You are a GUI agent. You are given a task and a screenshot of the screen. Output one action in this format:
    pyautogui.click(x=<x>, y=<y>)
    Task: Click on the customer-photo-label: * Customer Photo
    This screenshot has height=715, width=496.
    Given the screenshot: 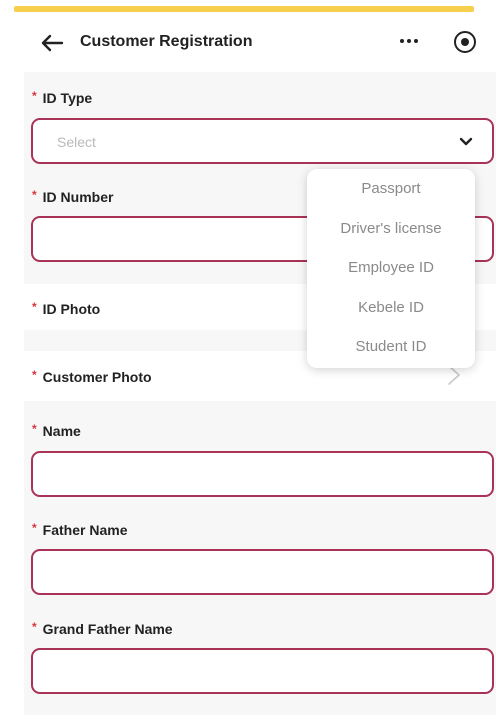 What is the action you would take?
    pyautogui.click(x=92, y=376)
    